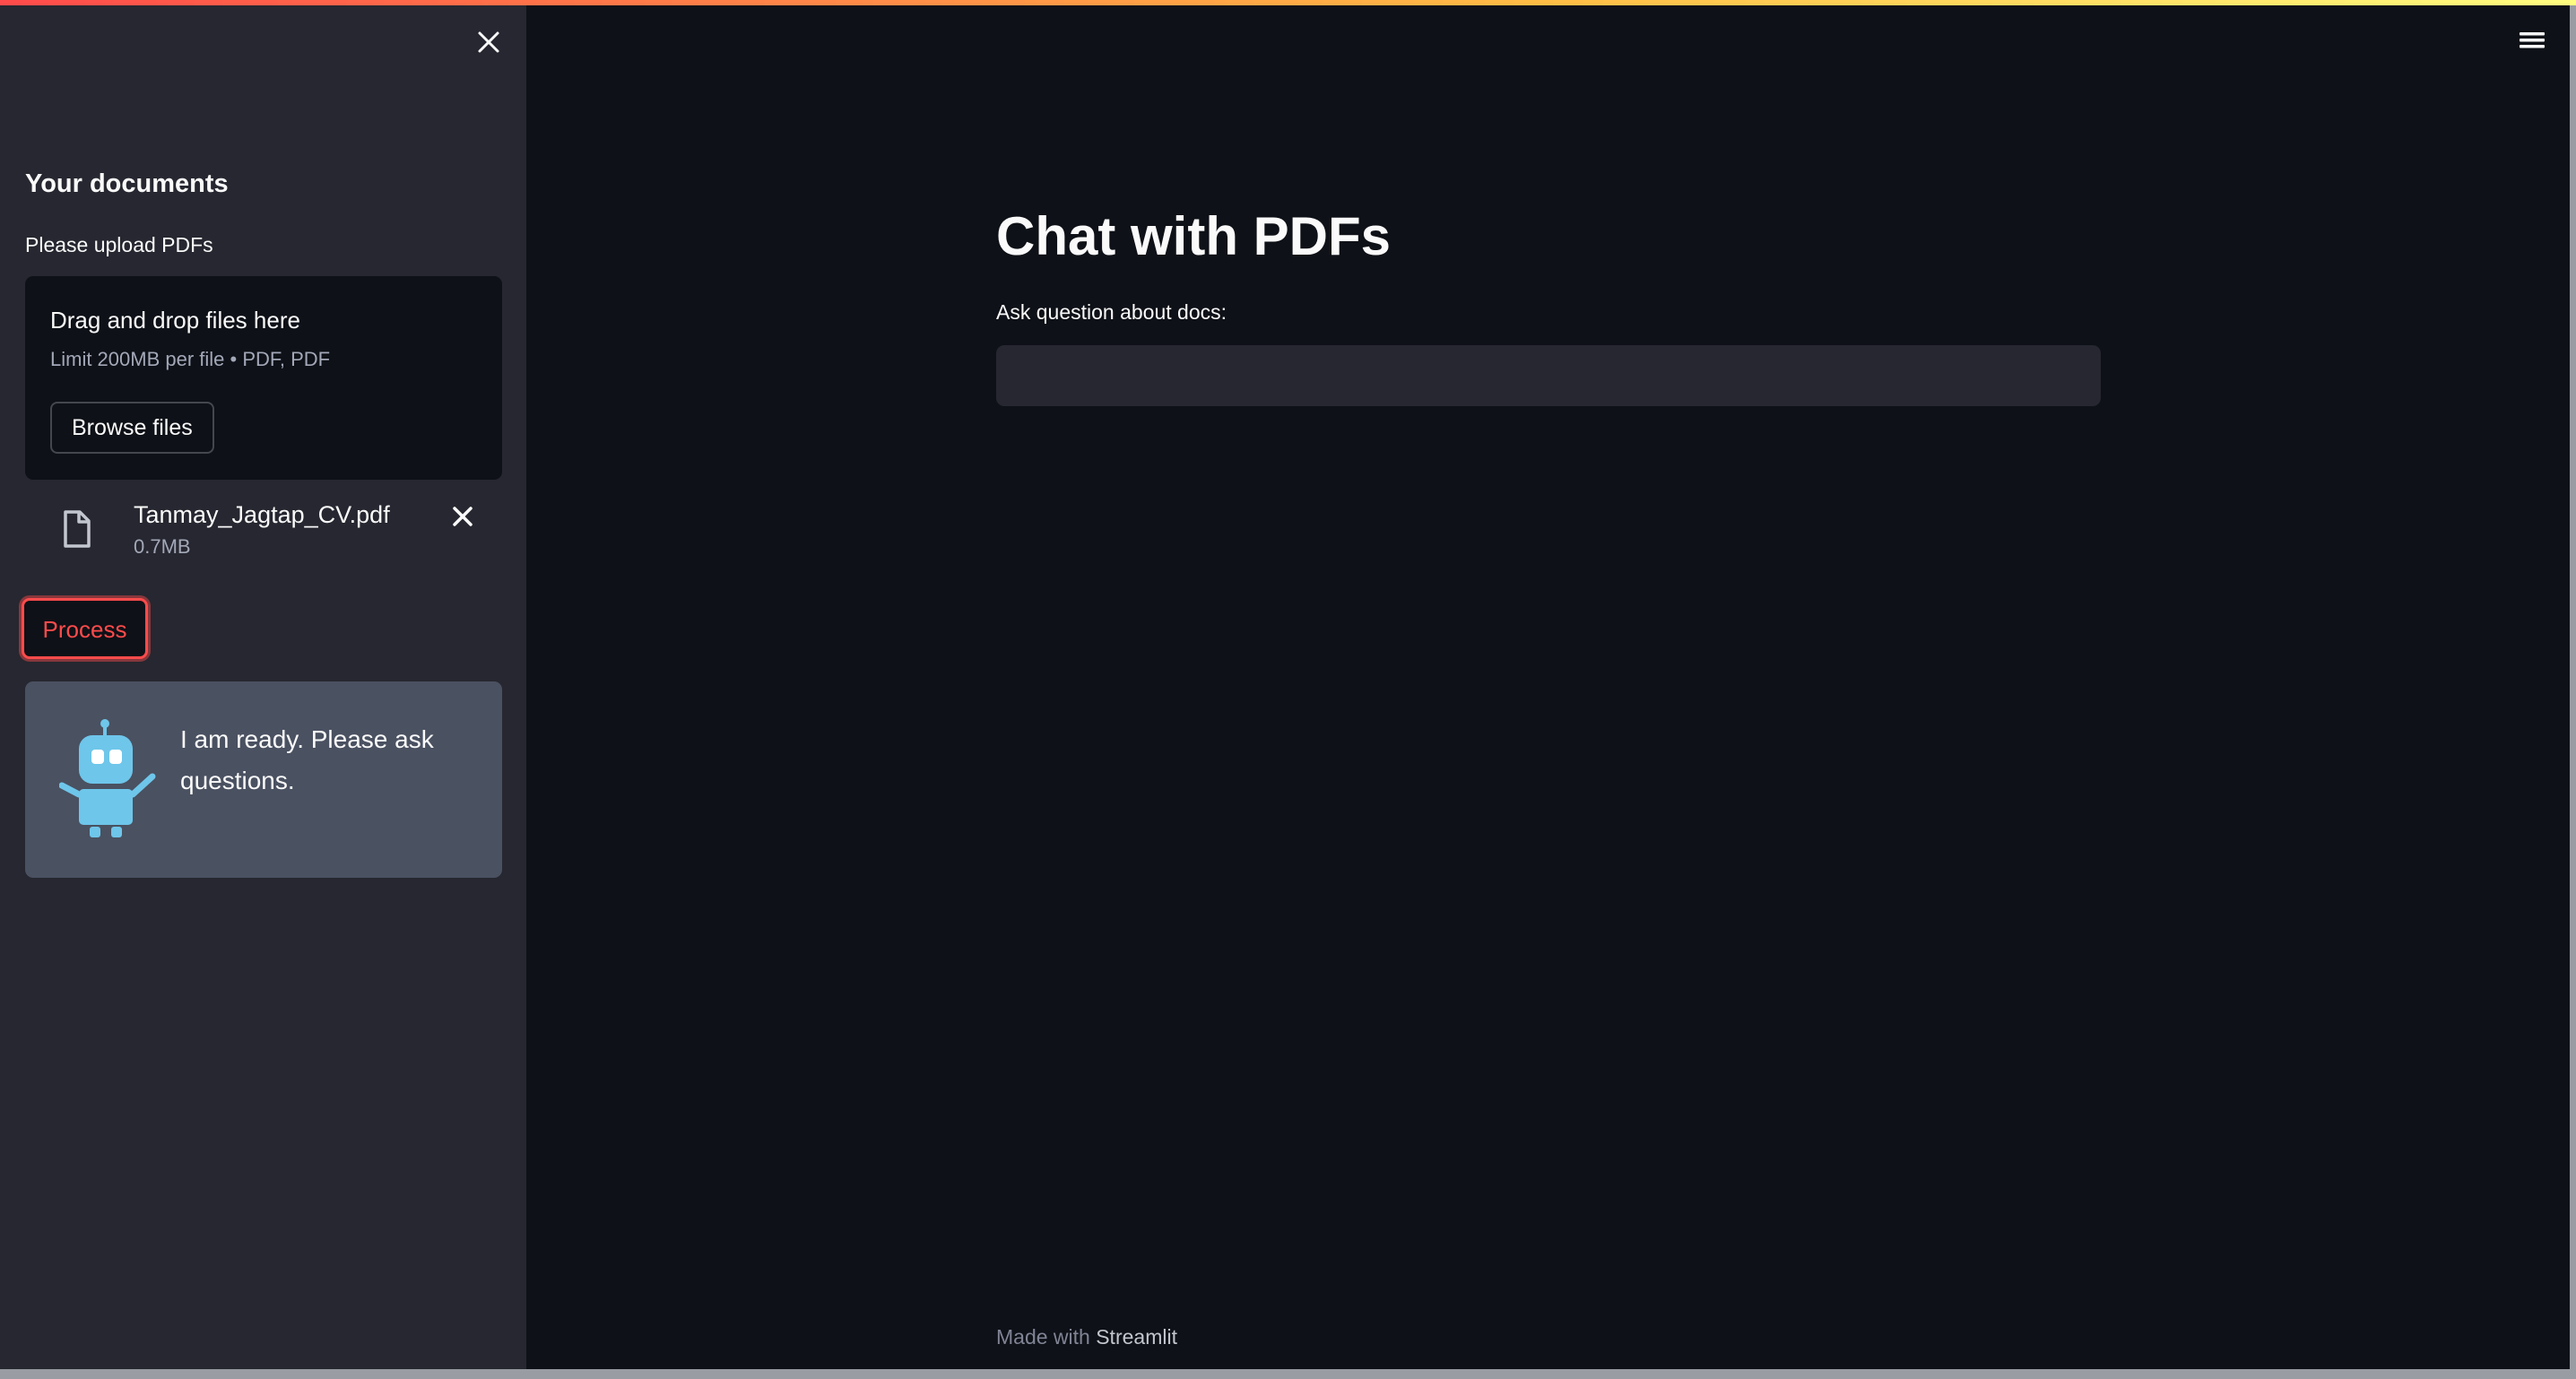 Image resolution: width=2576 pixels, height=1379 pixels. What do you see at coordinates (85, 629) in the screenshot?
I see `process-button: Process` at bounding box center [85, 629].